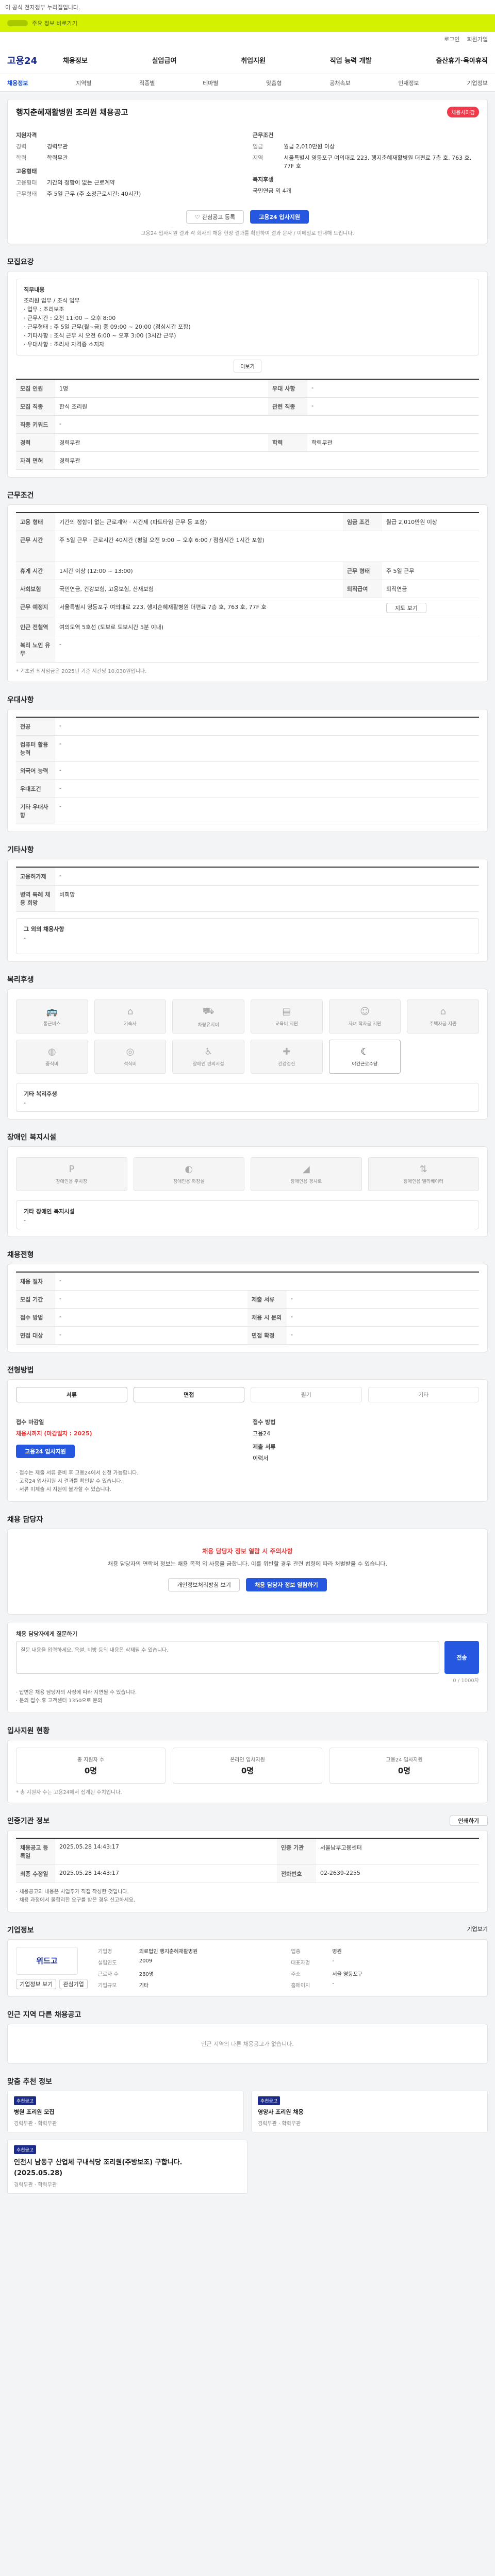  I want to click on gnb-item-employment-support: 취업지원, so click(253, 60).